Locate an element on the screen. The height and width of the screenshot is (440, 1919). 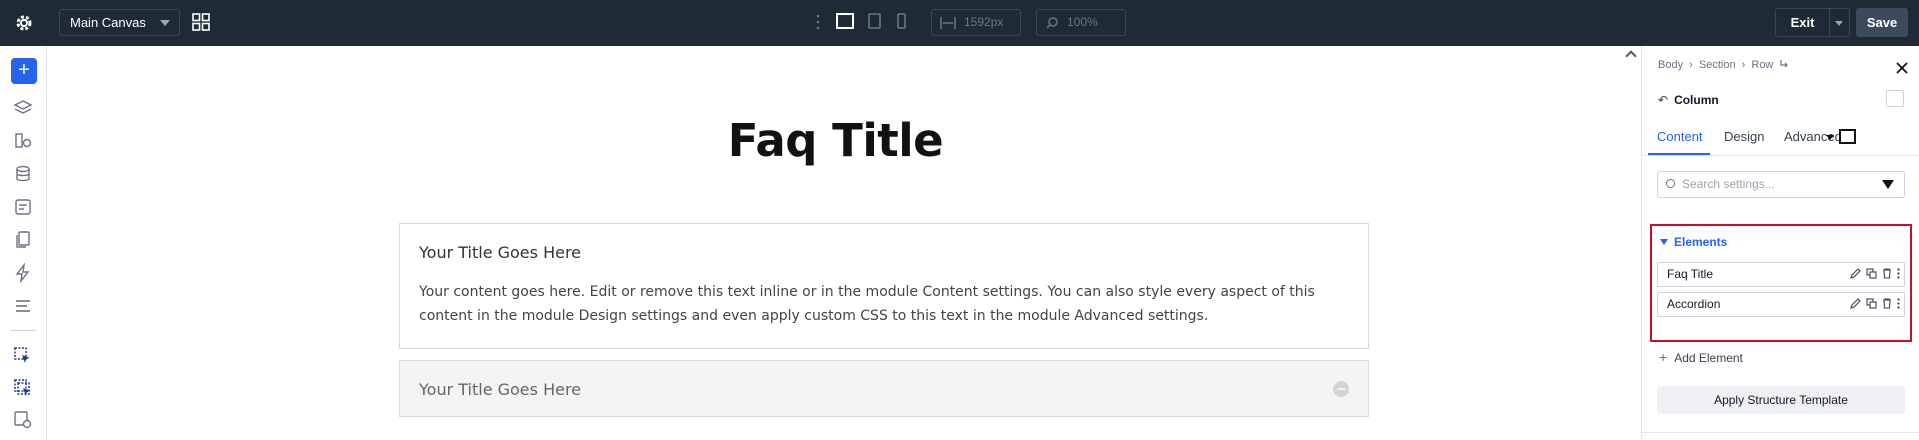
add-element-label: Add Element is located at coordinates (1708, 358).